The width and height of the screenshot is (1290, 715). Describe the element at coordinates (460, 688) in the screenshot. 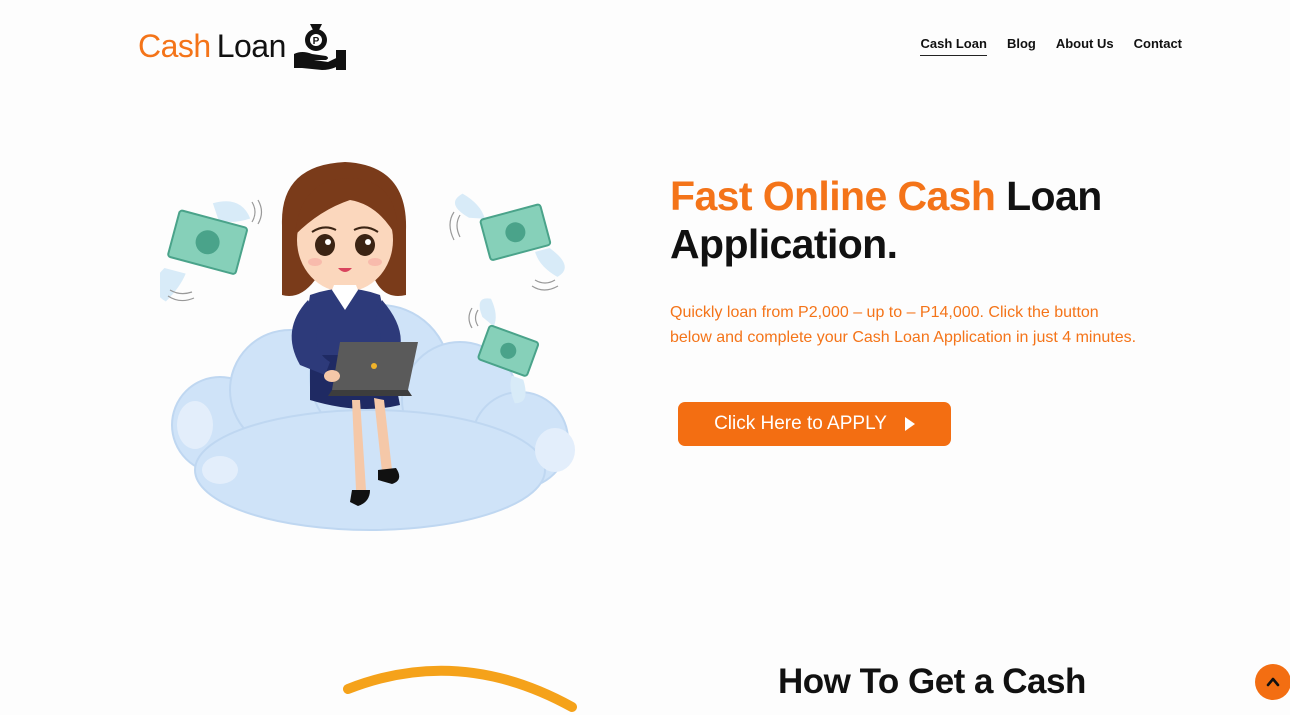

I see `orange-arc-graphic` at that location.